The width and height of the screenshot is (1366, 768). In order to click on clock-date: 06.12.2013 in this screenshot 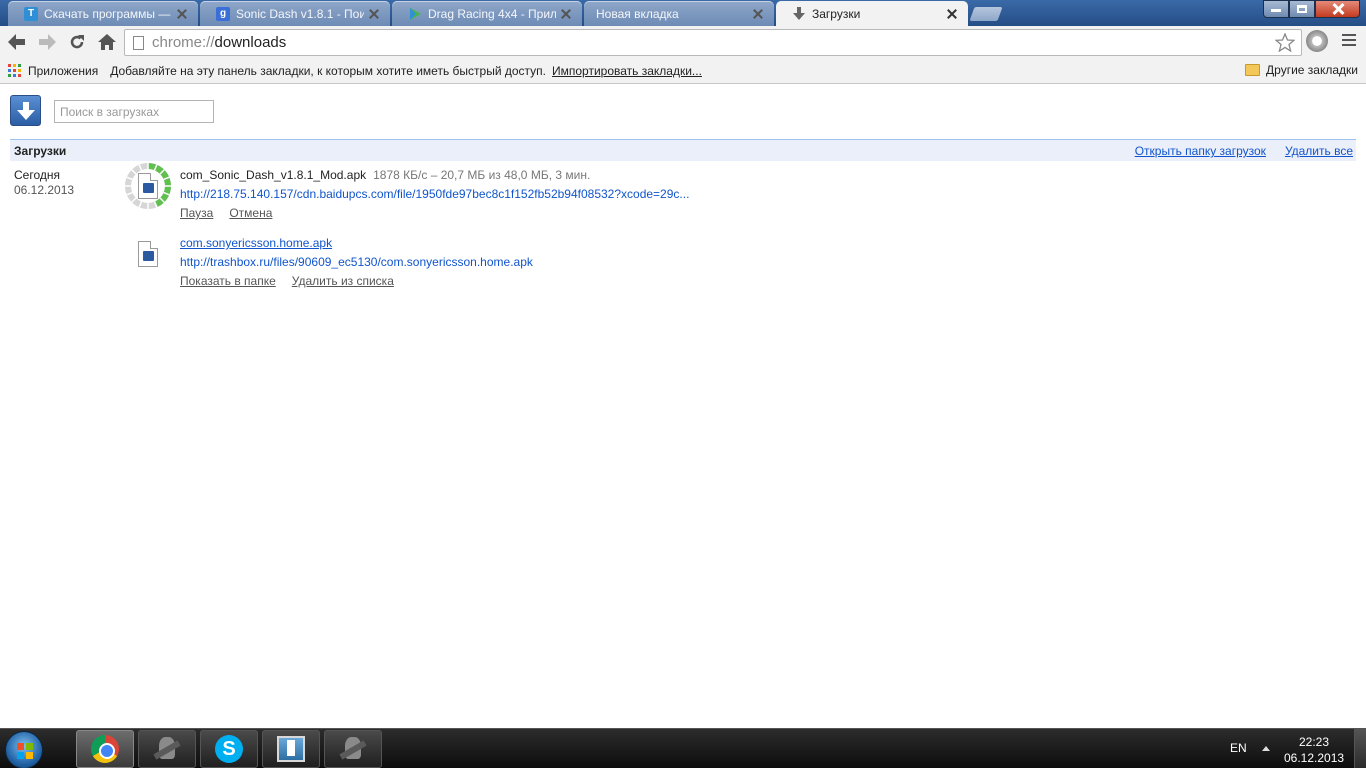, I will do `click(1314, 758)`.